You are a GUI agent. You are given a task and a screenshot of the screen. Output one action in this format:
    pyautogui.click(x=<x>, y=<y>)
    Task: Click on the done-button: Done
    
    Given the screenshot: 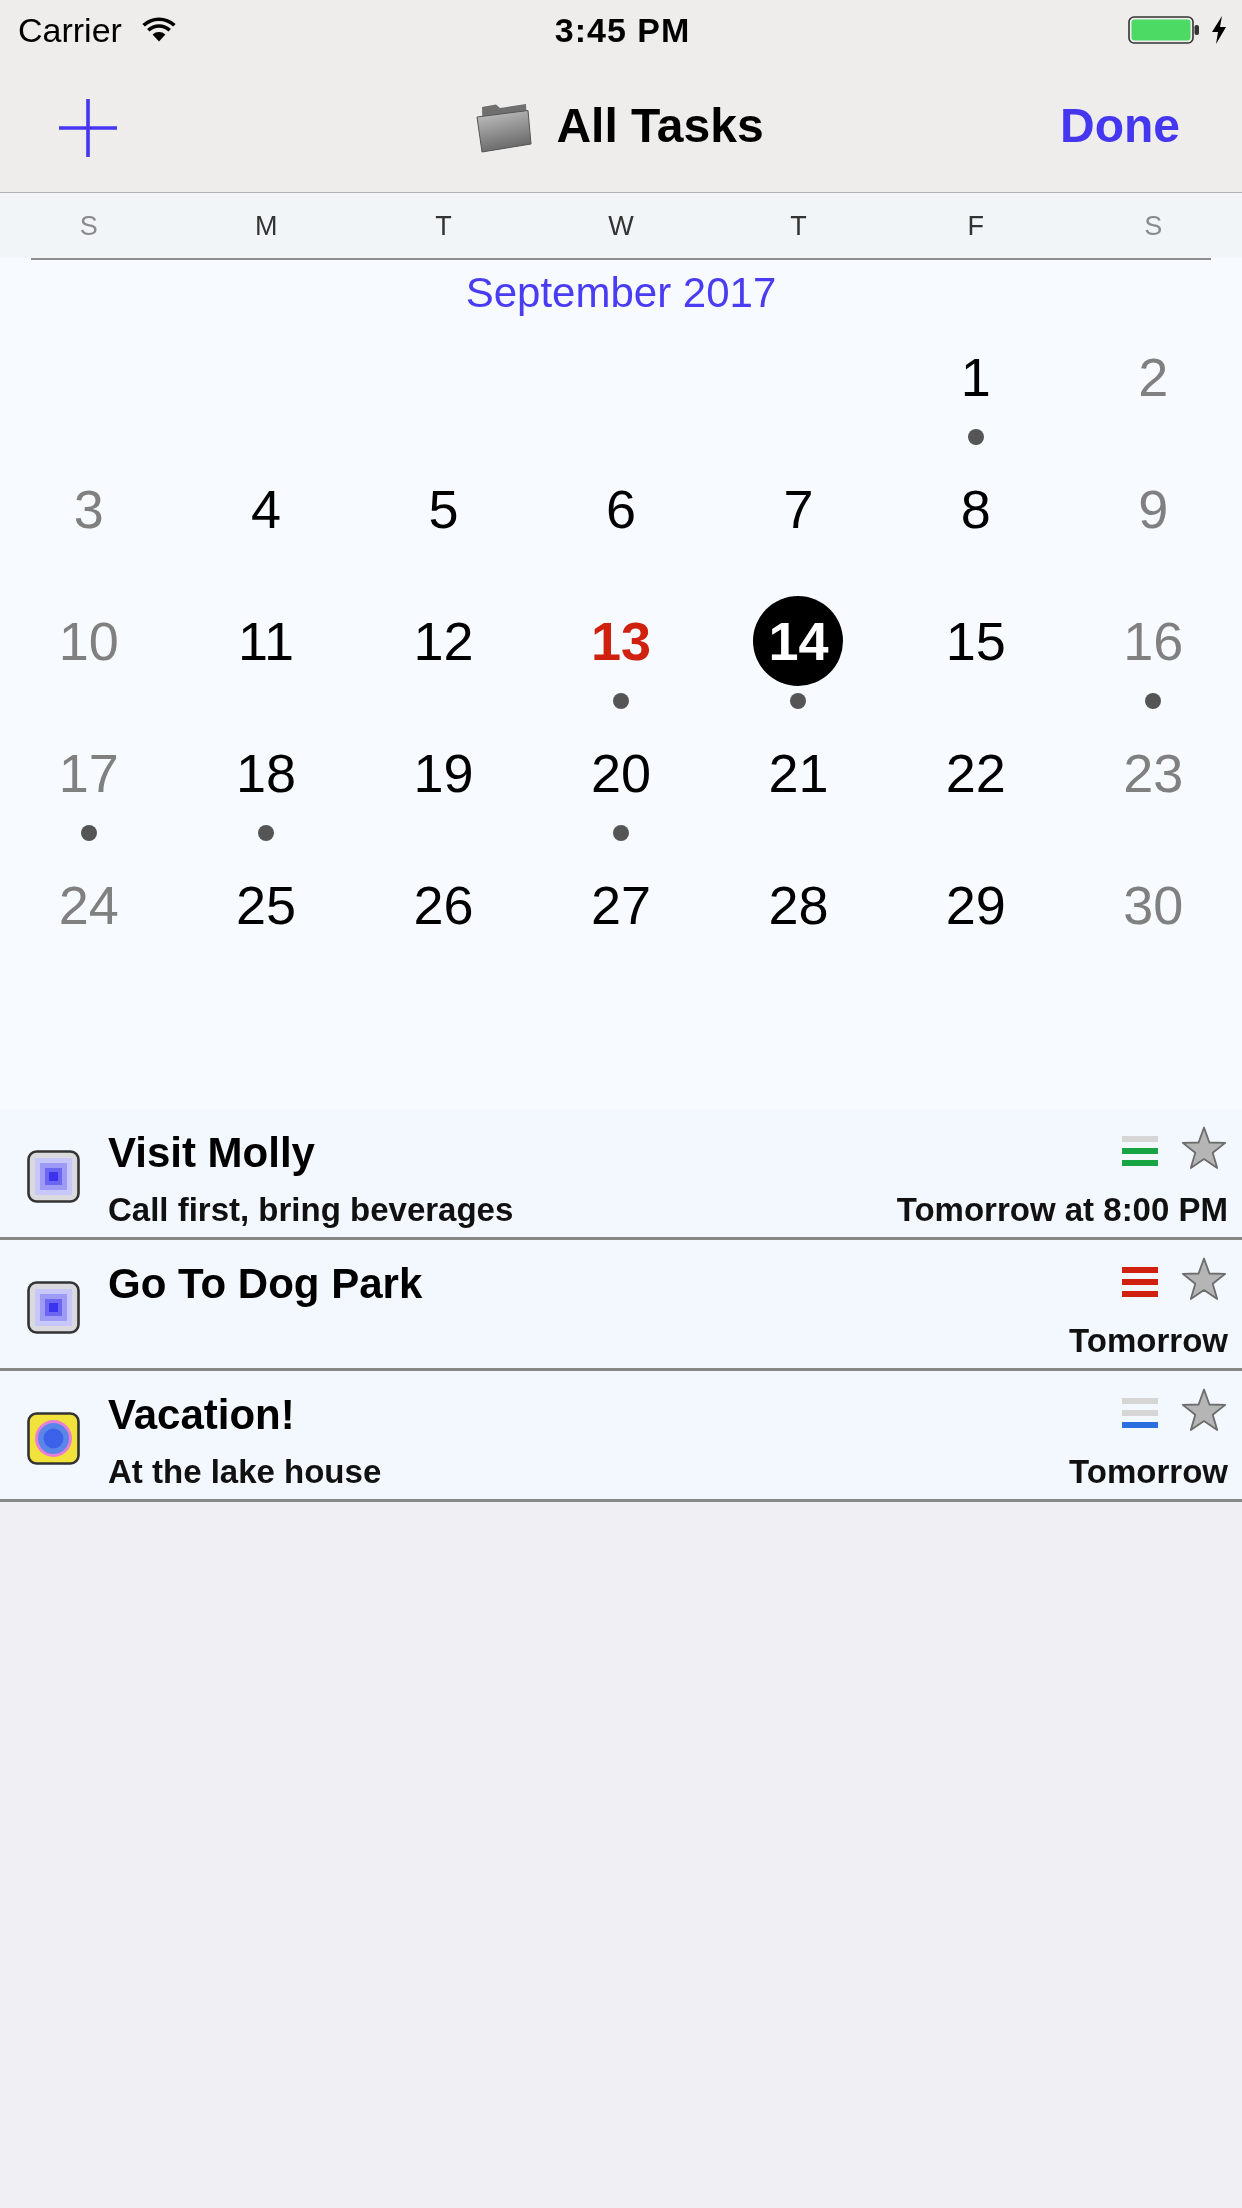 What is the action you would take?
    pyautogui.click(x=1120, y=125)
    